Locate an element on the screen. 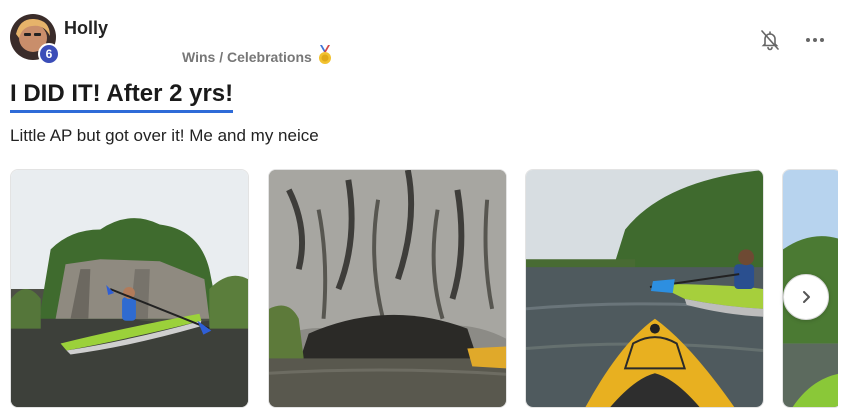  author-avatar-group: 6 is located at coordinates (35, 39).